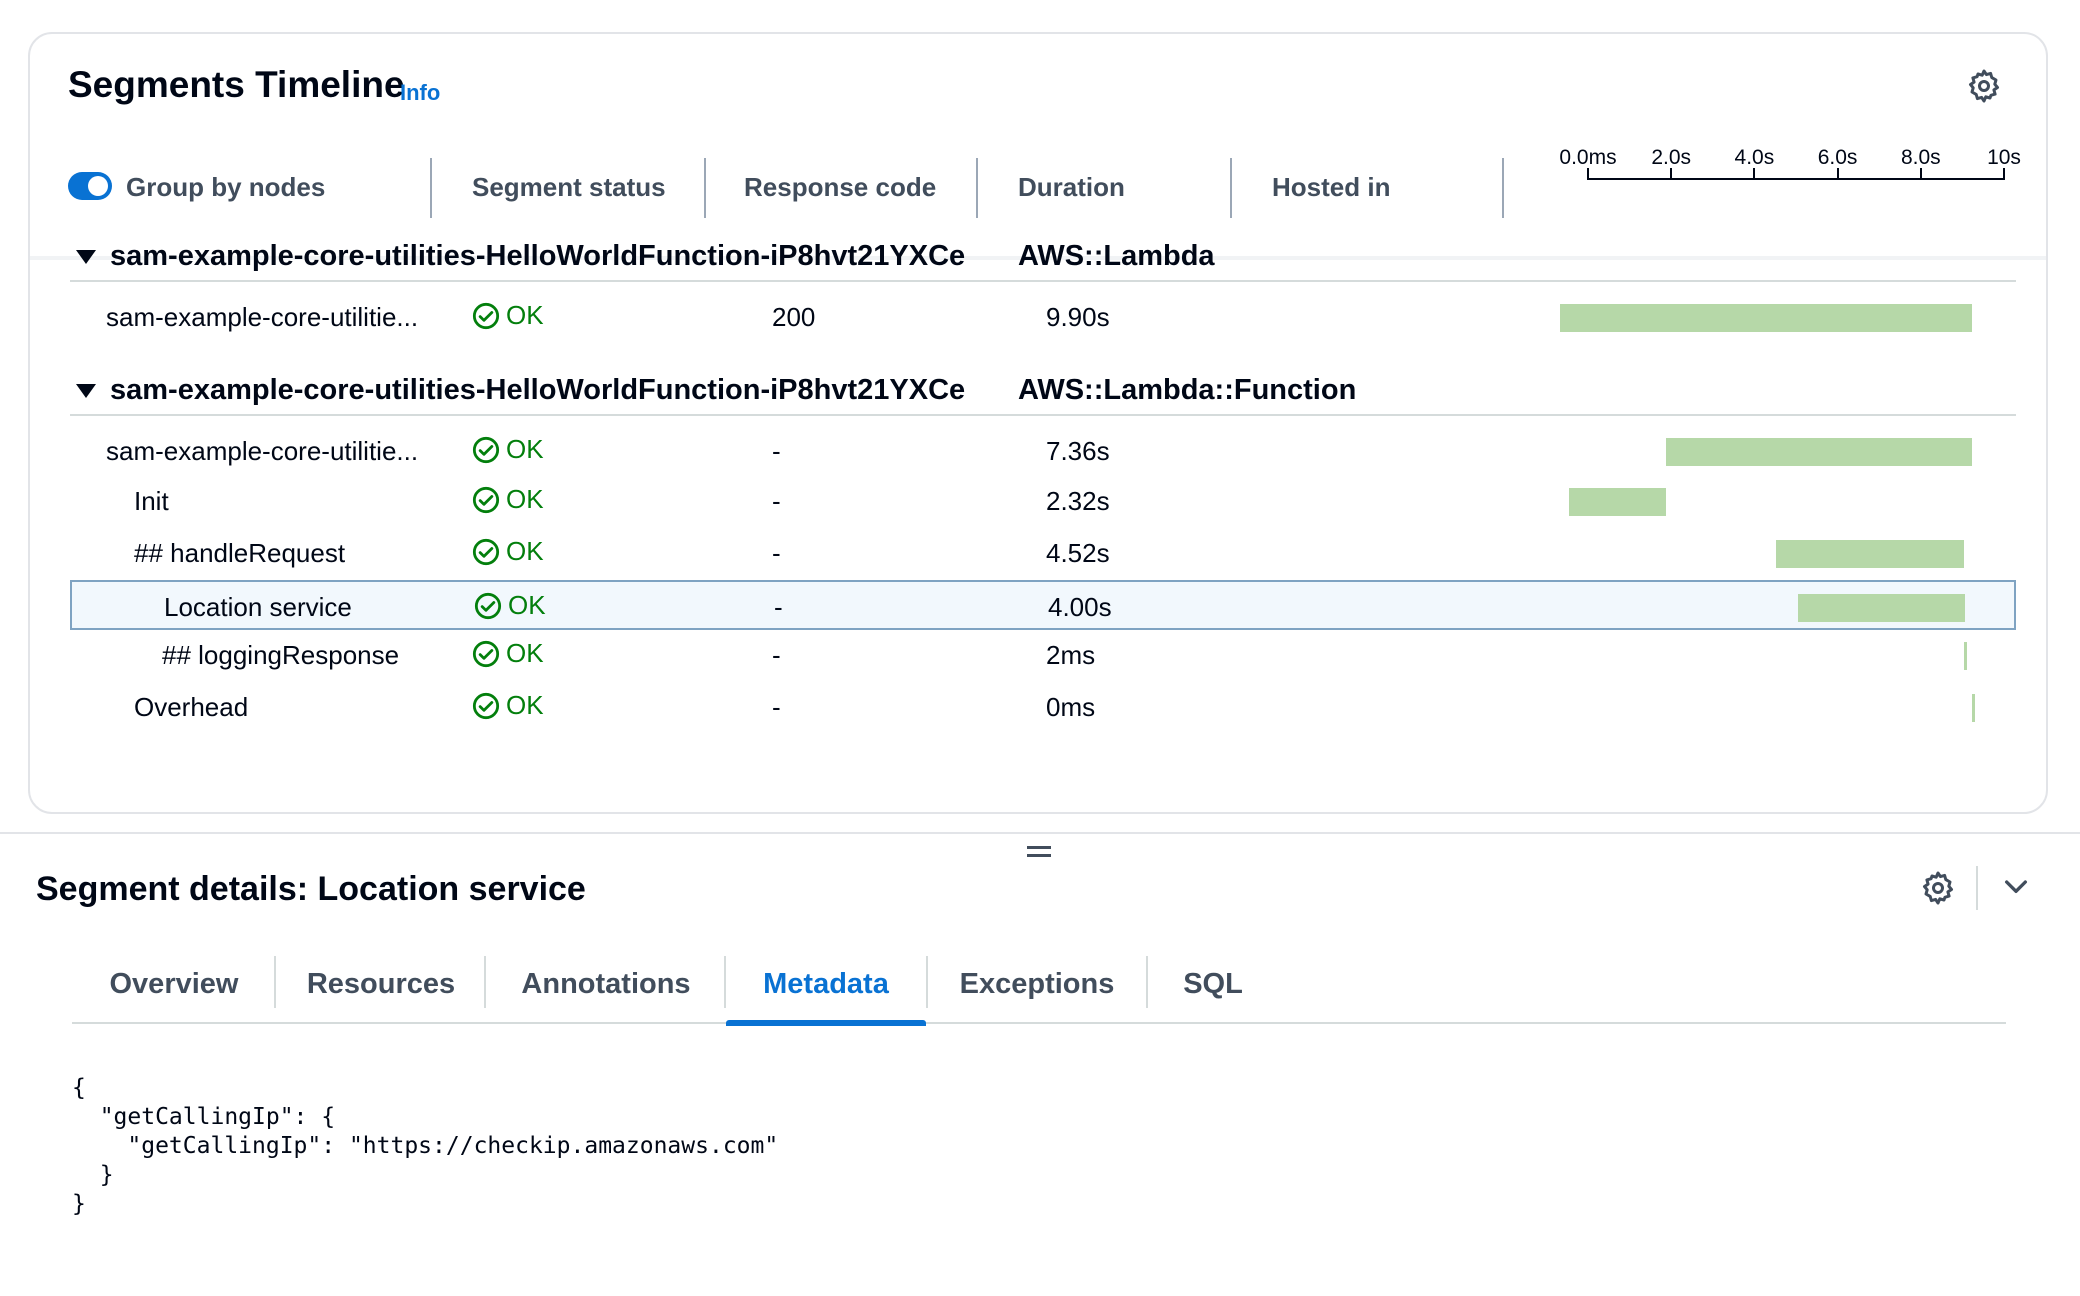 This screenshot has height=1296, width=2080. What do you see at coordinates (1043, 605) in the screenshot?
I see `segment-row: Location service OK - 4.00s` at bounding box center [1043, 605].